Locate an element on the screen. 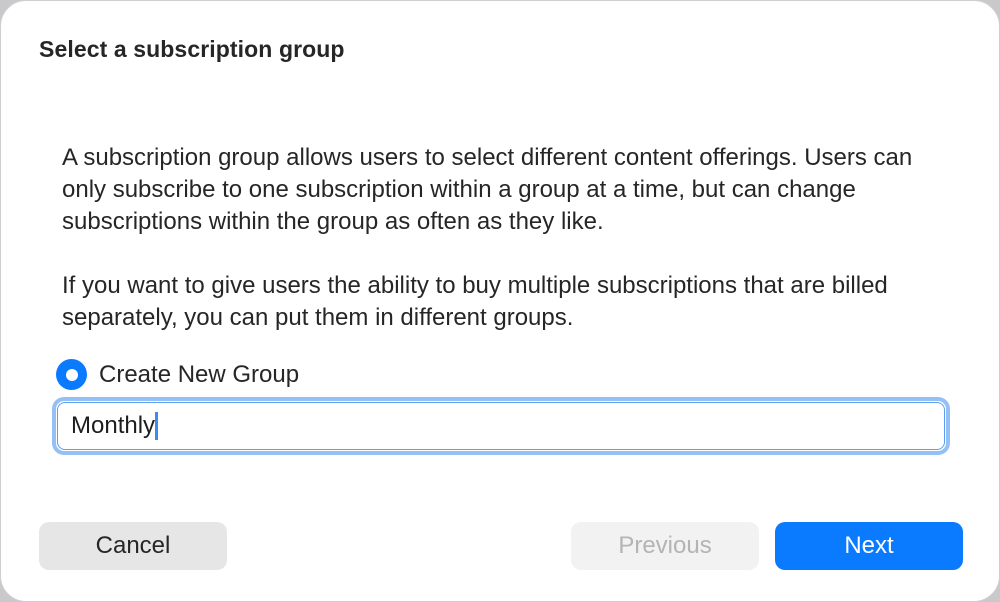 Image resolution: width=1000 pixels, height=602 pixels. create-new-group-option: Create New Group is located at coordinates (177, 374).